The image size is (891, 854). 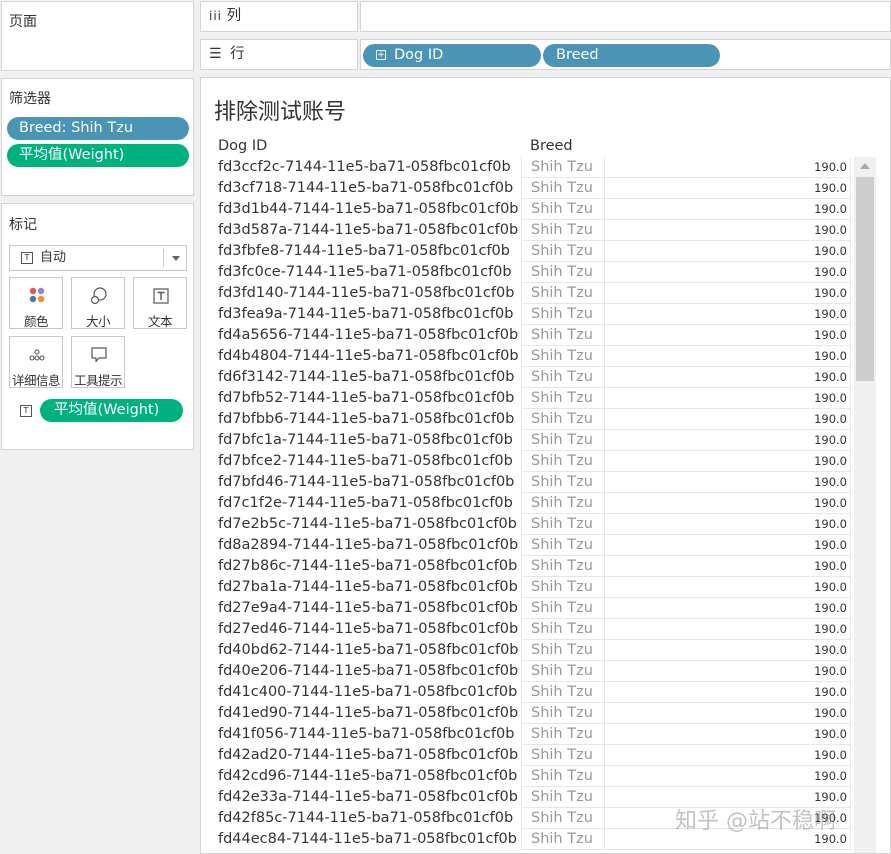 What do you see at coordinates (365, 818) in the screenshot?
I see `dog-id-cell: fd42f85c-7144-11e5-ba71-058fbc01cf0b` at bounding box center [365, 818].